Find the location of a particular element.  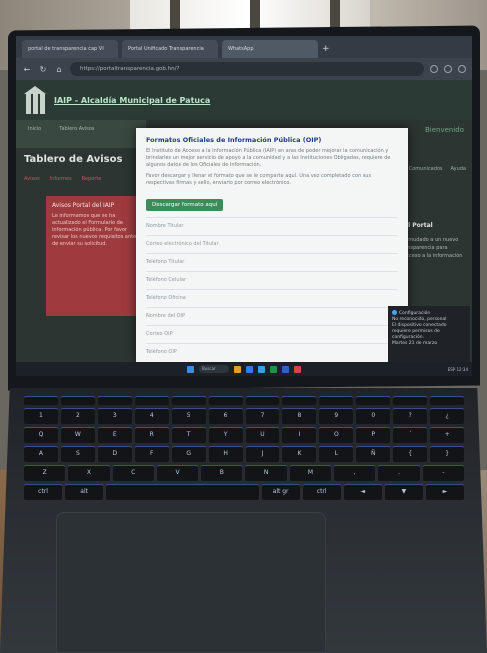

url-input: https://portaltransparencia.gob.hn/? is located at coordinates (247, 69).